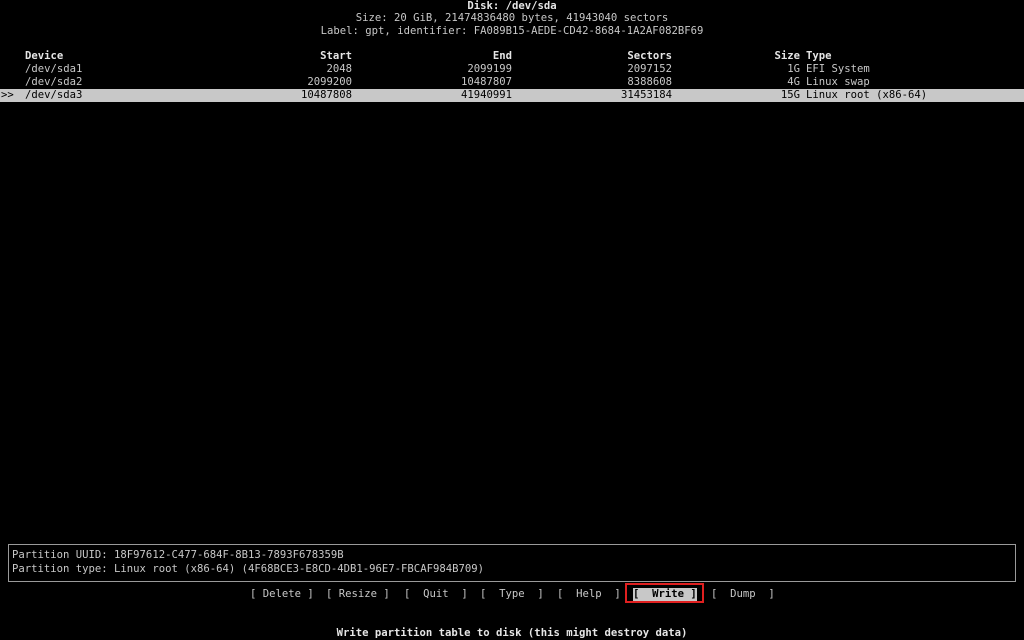 The height and width of the screenshot is (640, 1024). I want to click on resize-button: [ Resize ], so click(358, 594).